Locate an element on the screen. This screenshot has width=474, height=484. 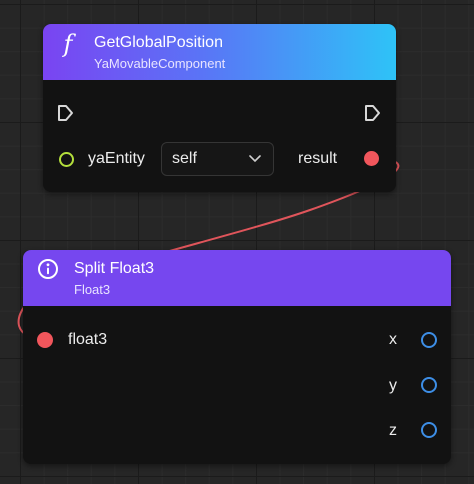
function-icon: f is located at coordinates (68, 44).